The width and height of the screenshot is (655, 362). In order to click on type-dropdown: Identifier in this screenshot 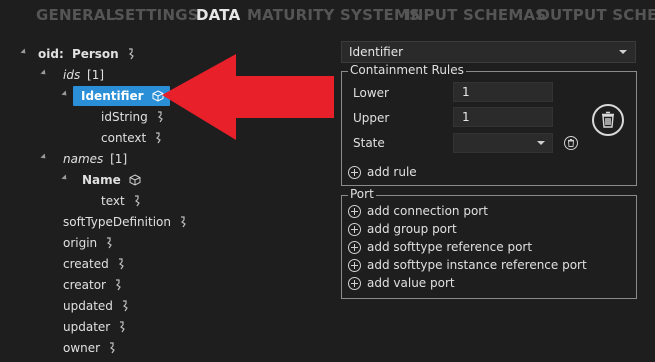, I will do `click(488, 52)`.